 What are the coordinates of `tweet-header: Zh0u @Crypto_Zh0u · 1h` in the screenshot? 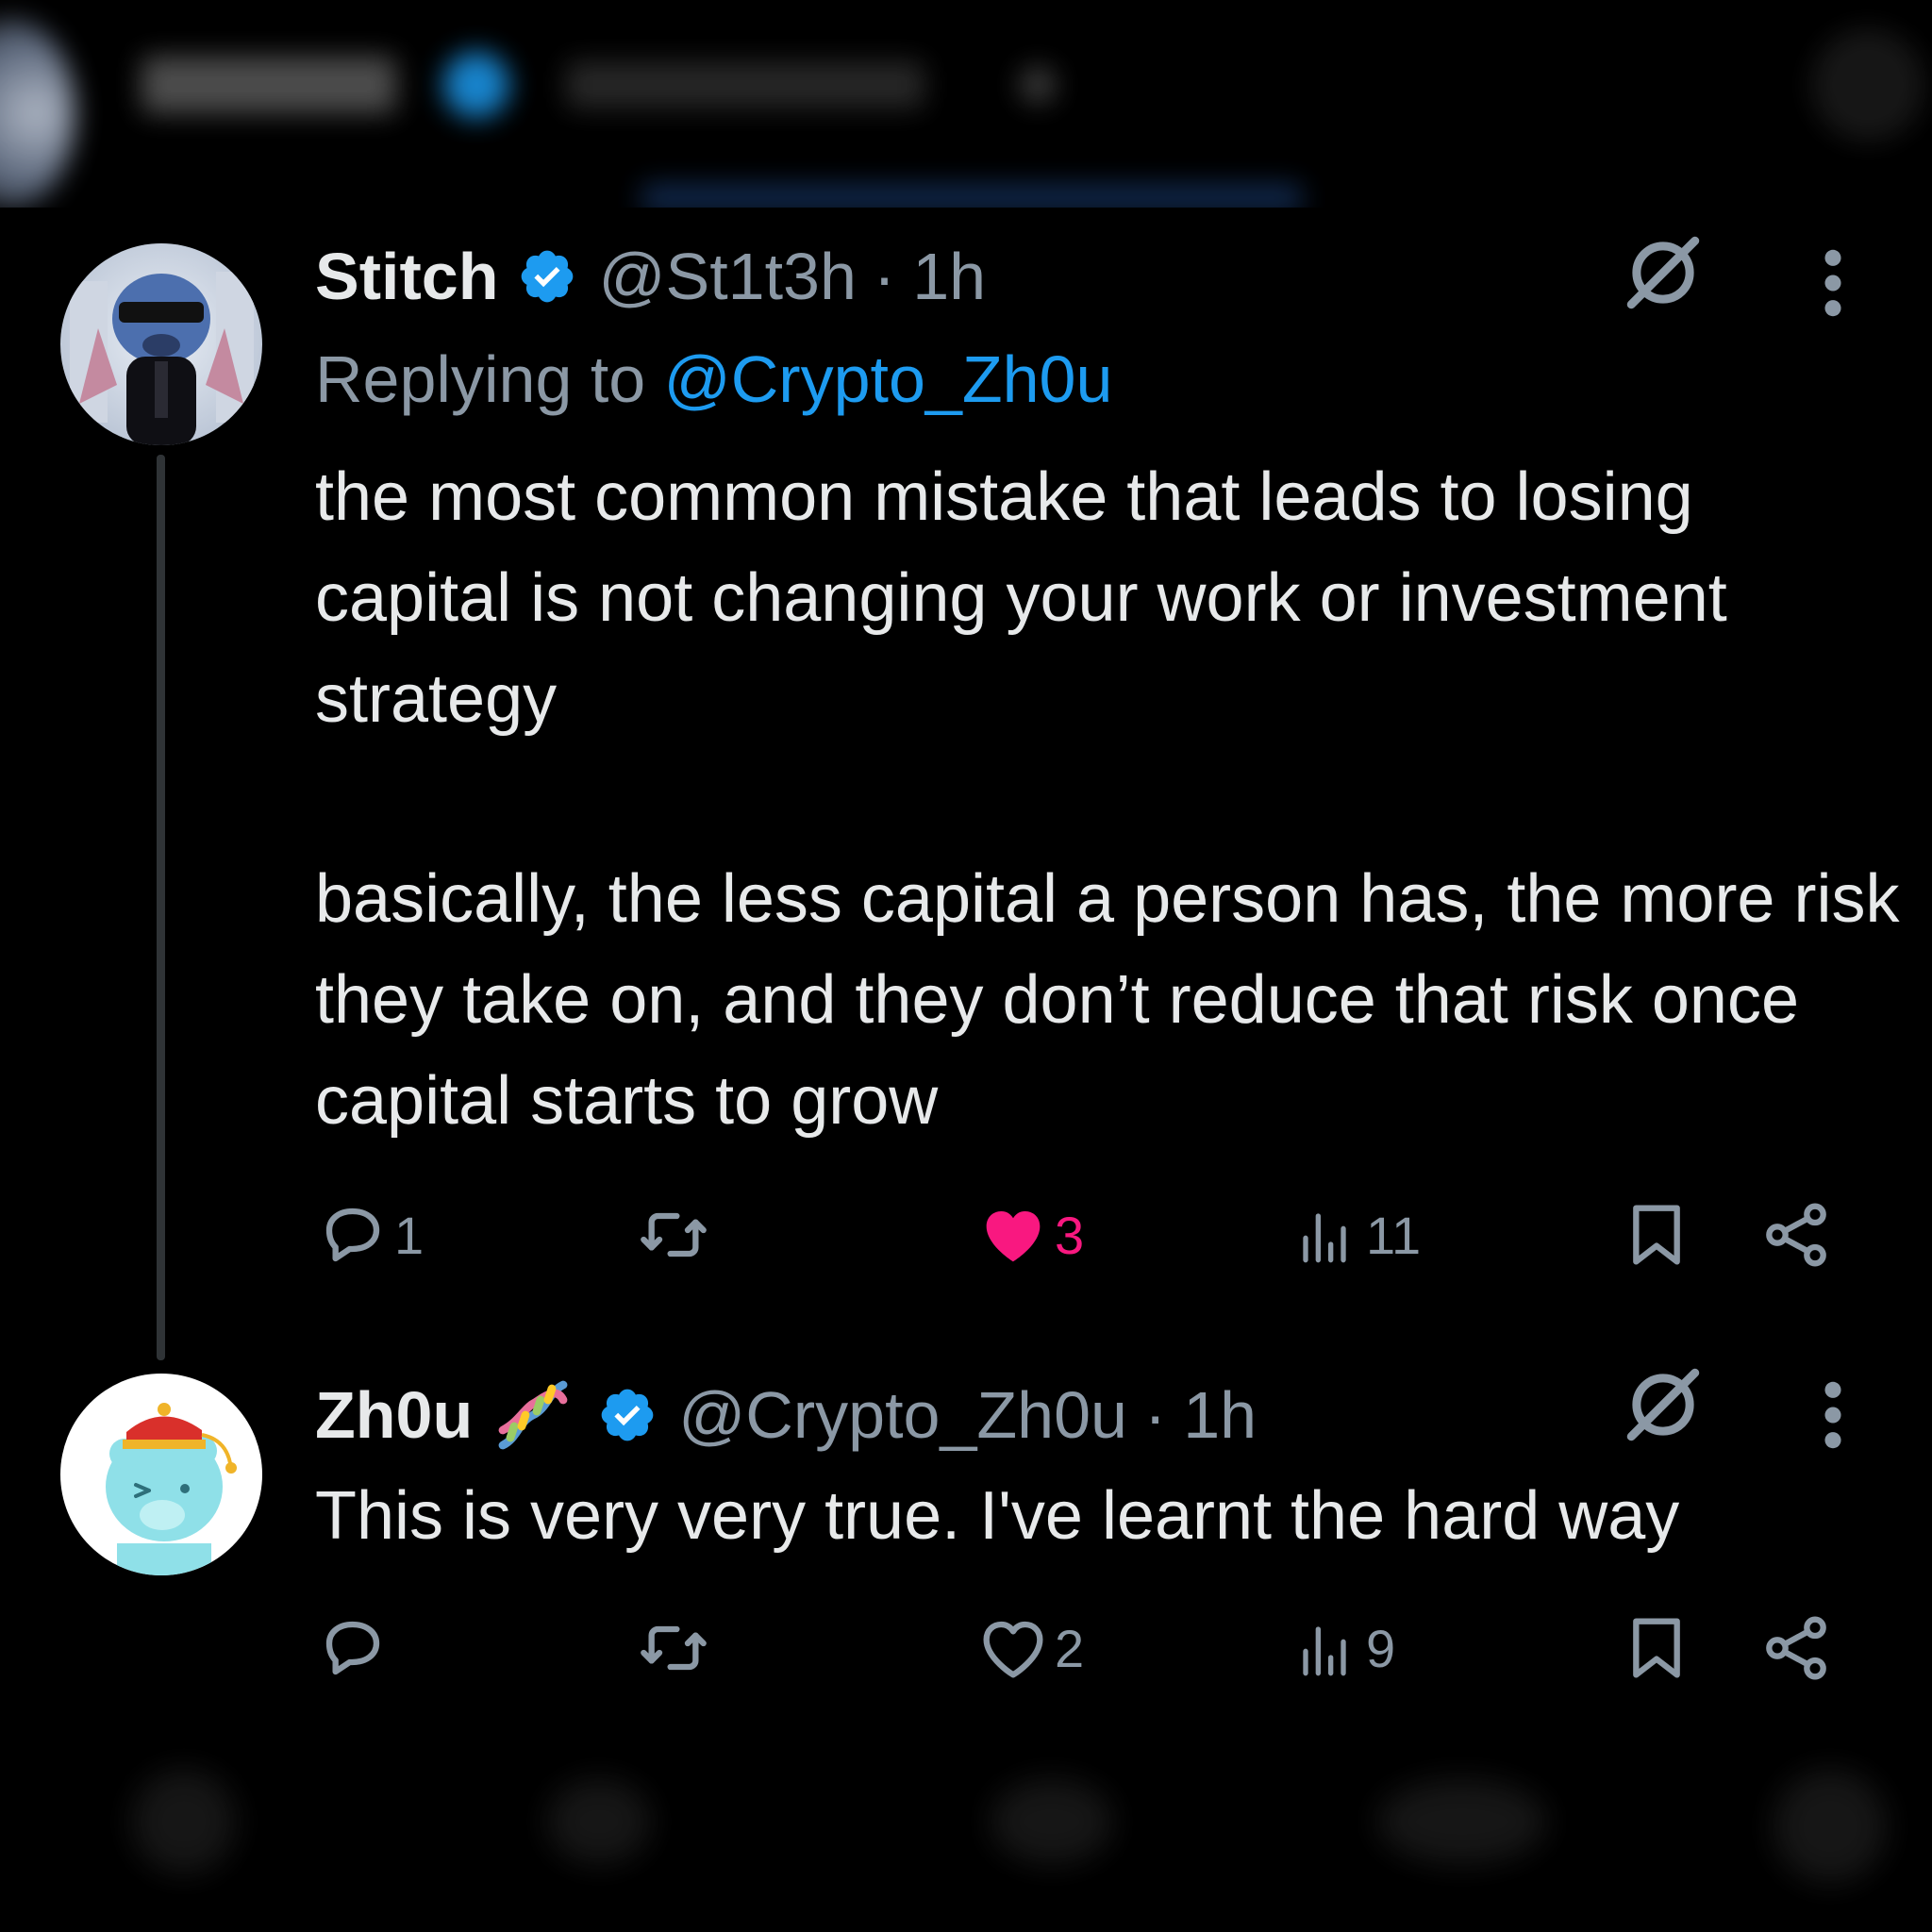 It's located at (786, 1415).